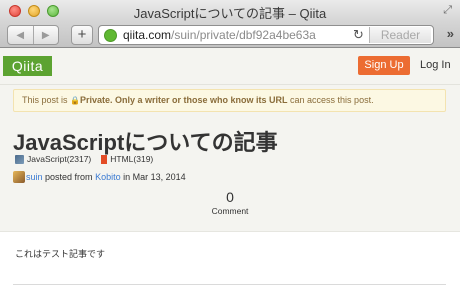 Image resolution: width=460 pixels, height=289 pixels. What do you see at coordinates (330, 100) in the screenshot?
I see `notice-suffix: can access this post.` at bounding box center [330, 100].